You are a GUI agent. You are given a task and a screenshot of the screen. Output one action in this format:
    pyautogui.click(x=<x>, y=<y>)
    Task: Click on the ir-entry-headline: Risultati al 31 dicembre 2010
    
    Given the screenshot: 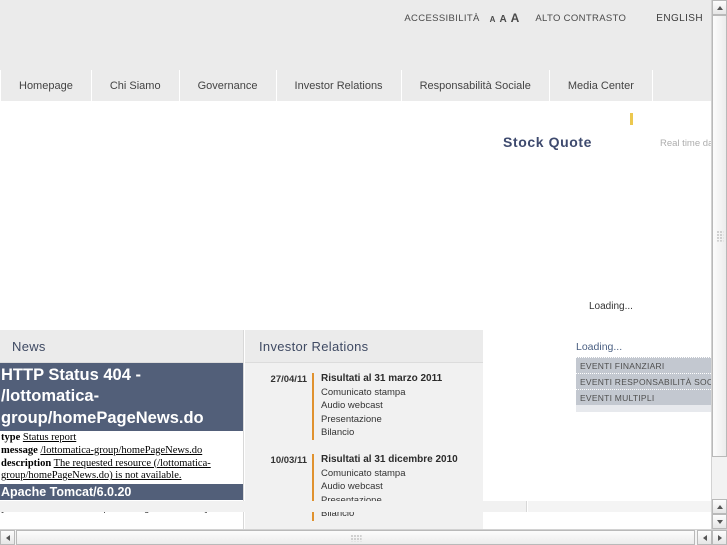 What is the action you would take?
    pyautogui.click(x=389, y=459)
    